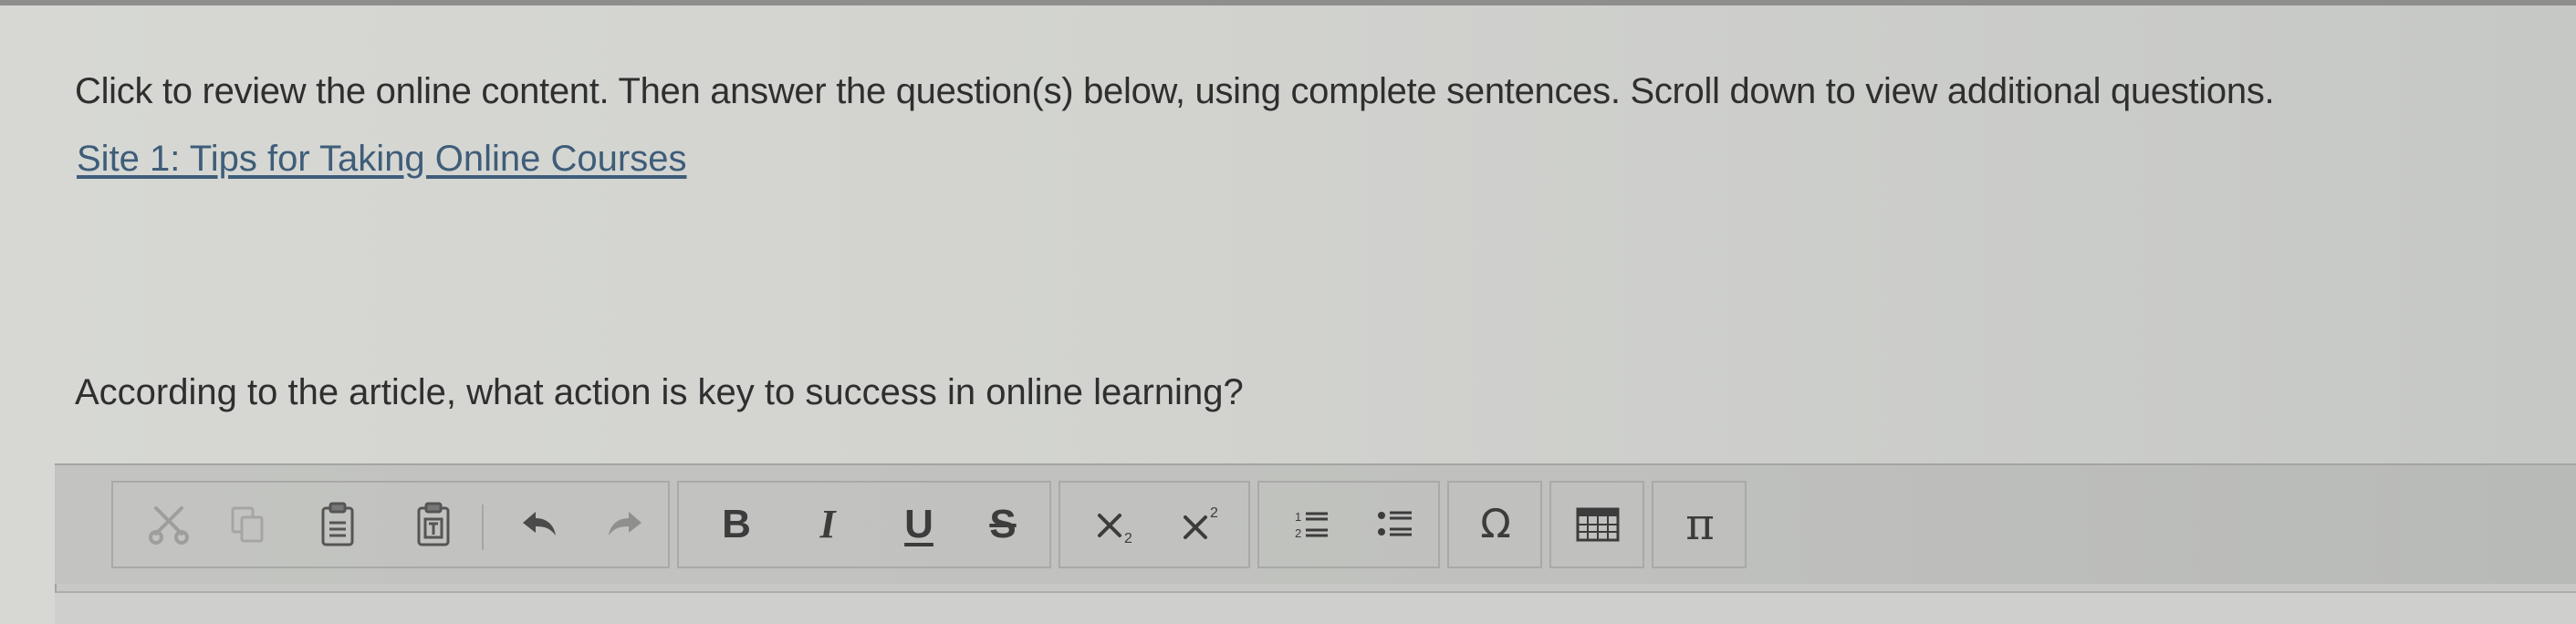 Image resolution: width=2576 pixels, height=624 pixels. I want to click on svg-text: 1, so click(1298, 517).